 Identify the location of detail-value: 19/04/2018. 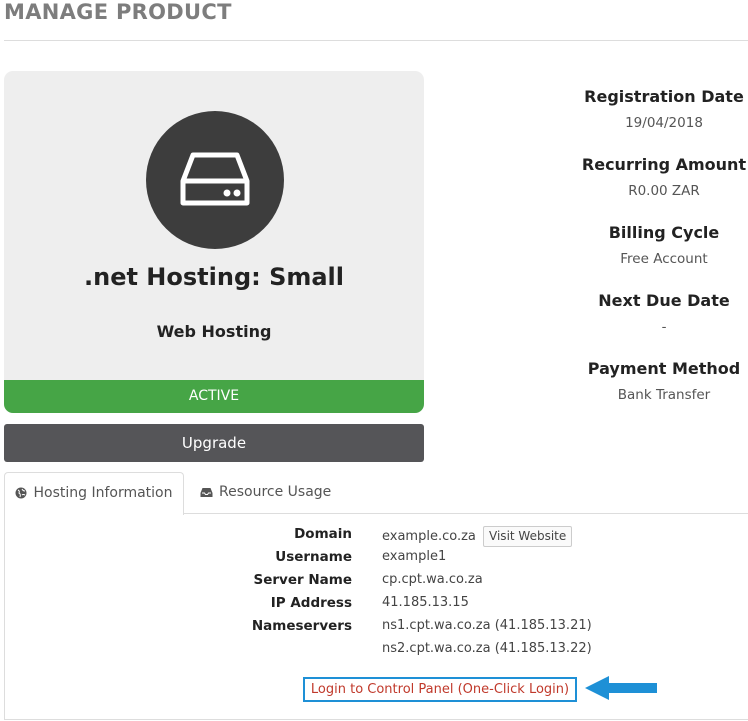
(664, 123).